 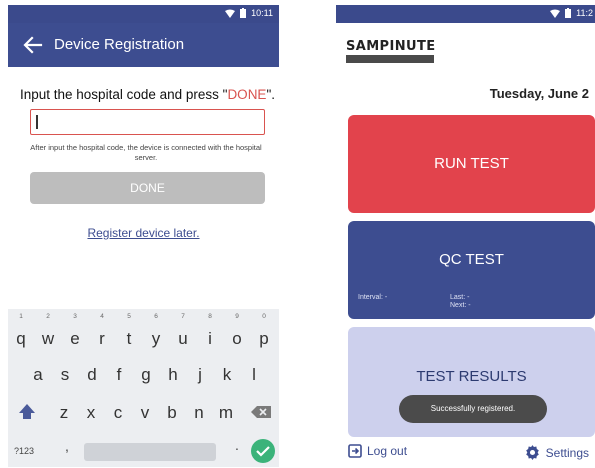 I want to click on gear-icon, so click(x=532, y=452).